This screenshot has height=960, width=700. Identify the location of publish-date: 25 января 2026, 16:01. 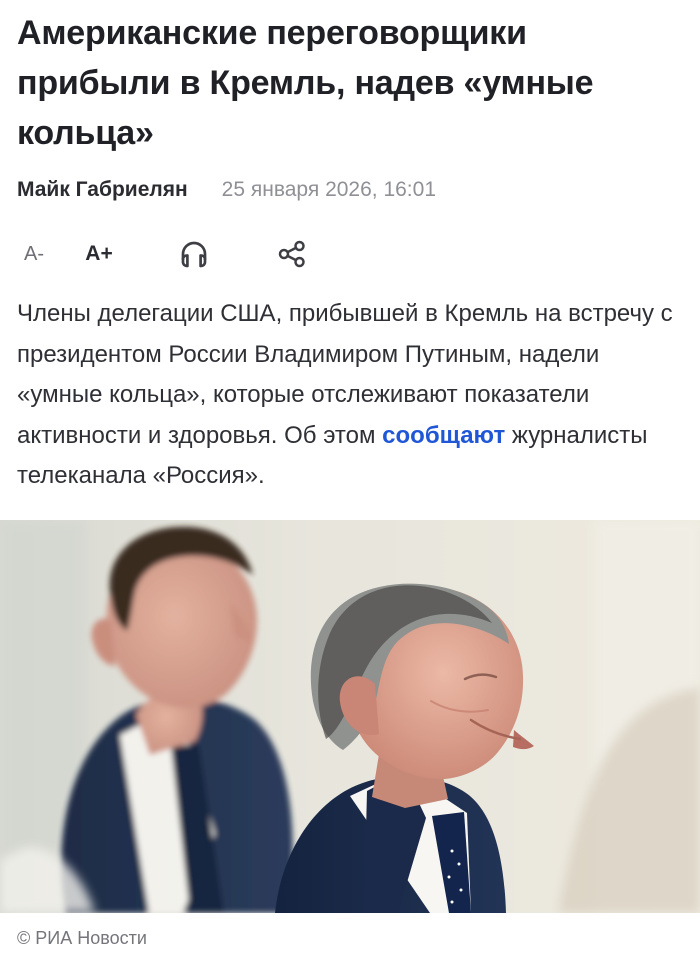
(329, 189).